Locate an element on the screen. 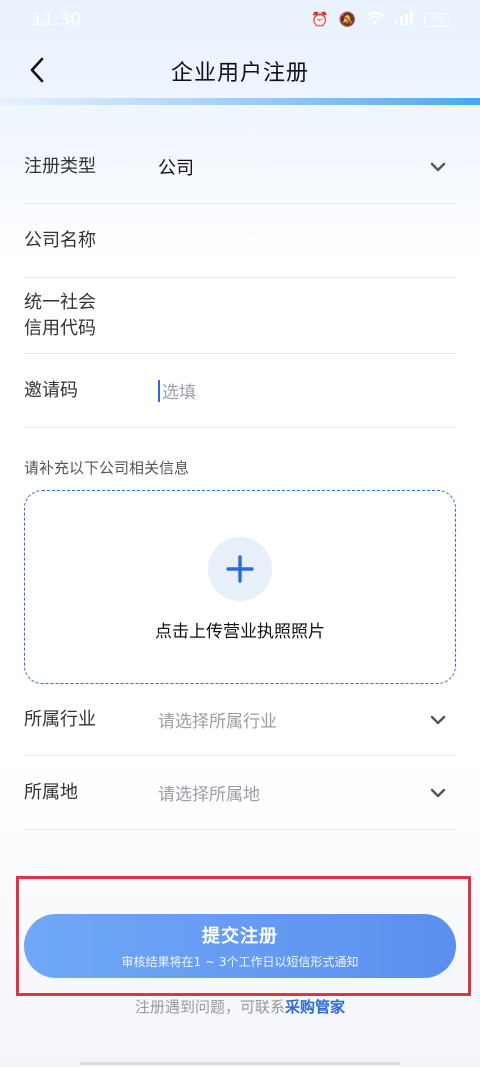 This screenshot has width=480, height=1067. register-type-value: 公司 is located at coordinates (176, 168).